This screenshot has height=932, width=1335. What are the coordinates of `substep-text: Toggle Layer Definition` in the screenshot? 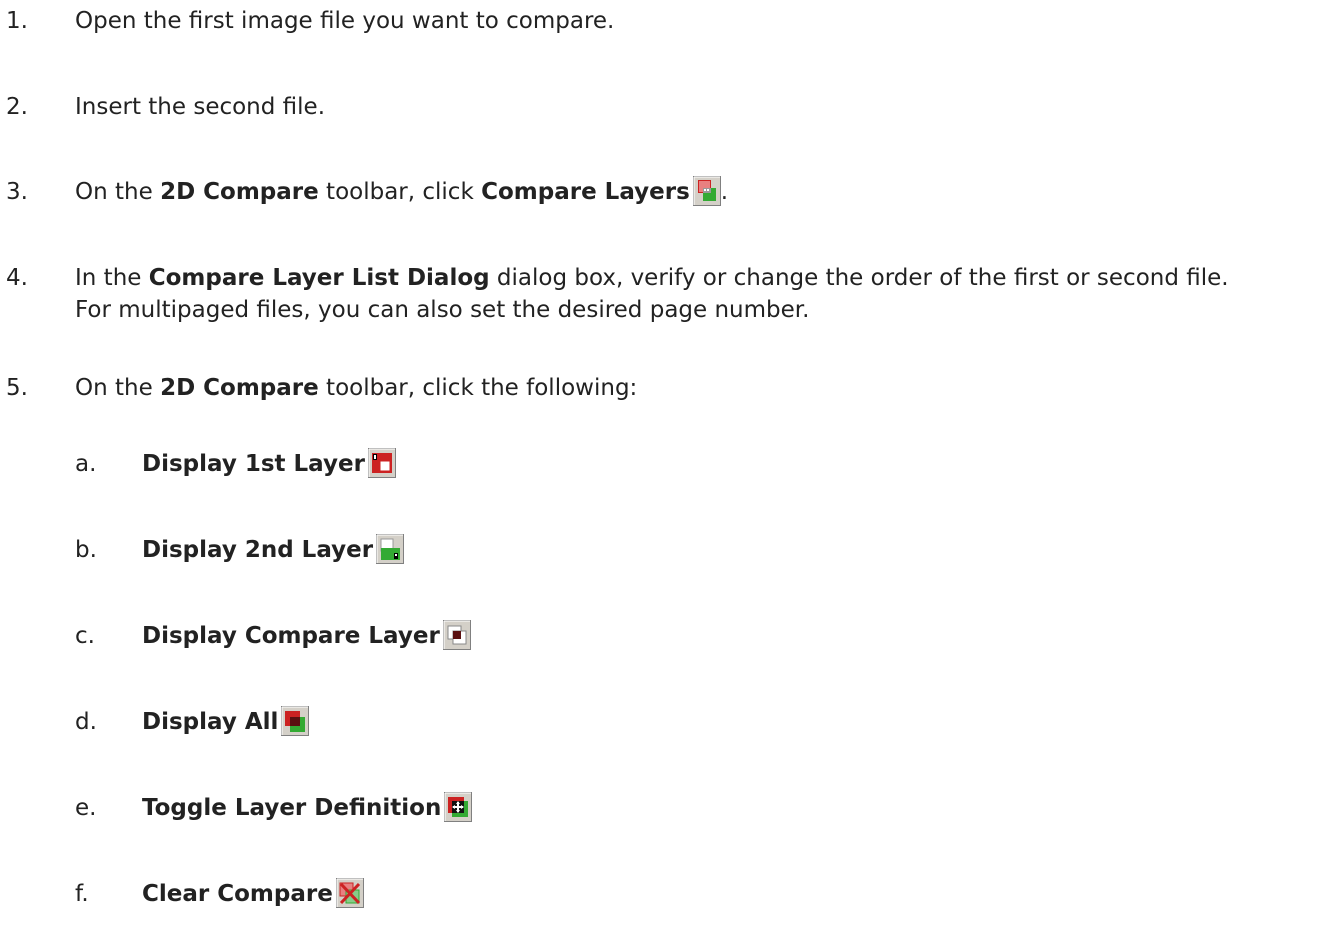 It's located at (307, 807).